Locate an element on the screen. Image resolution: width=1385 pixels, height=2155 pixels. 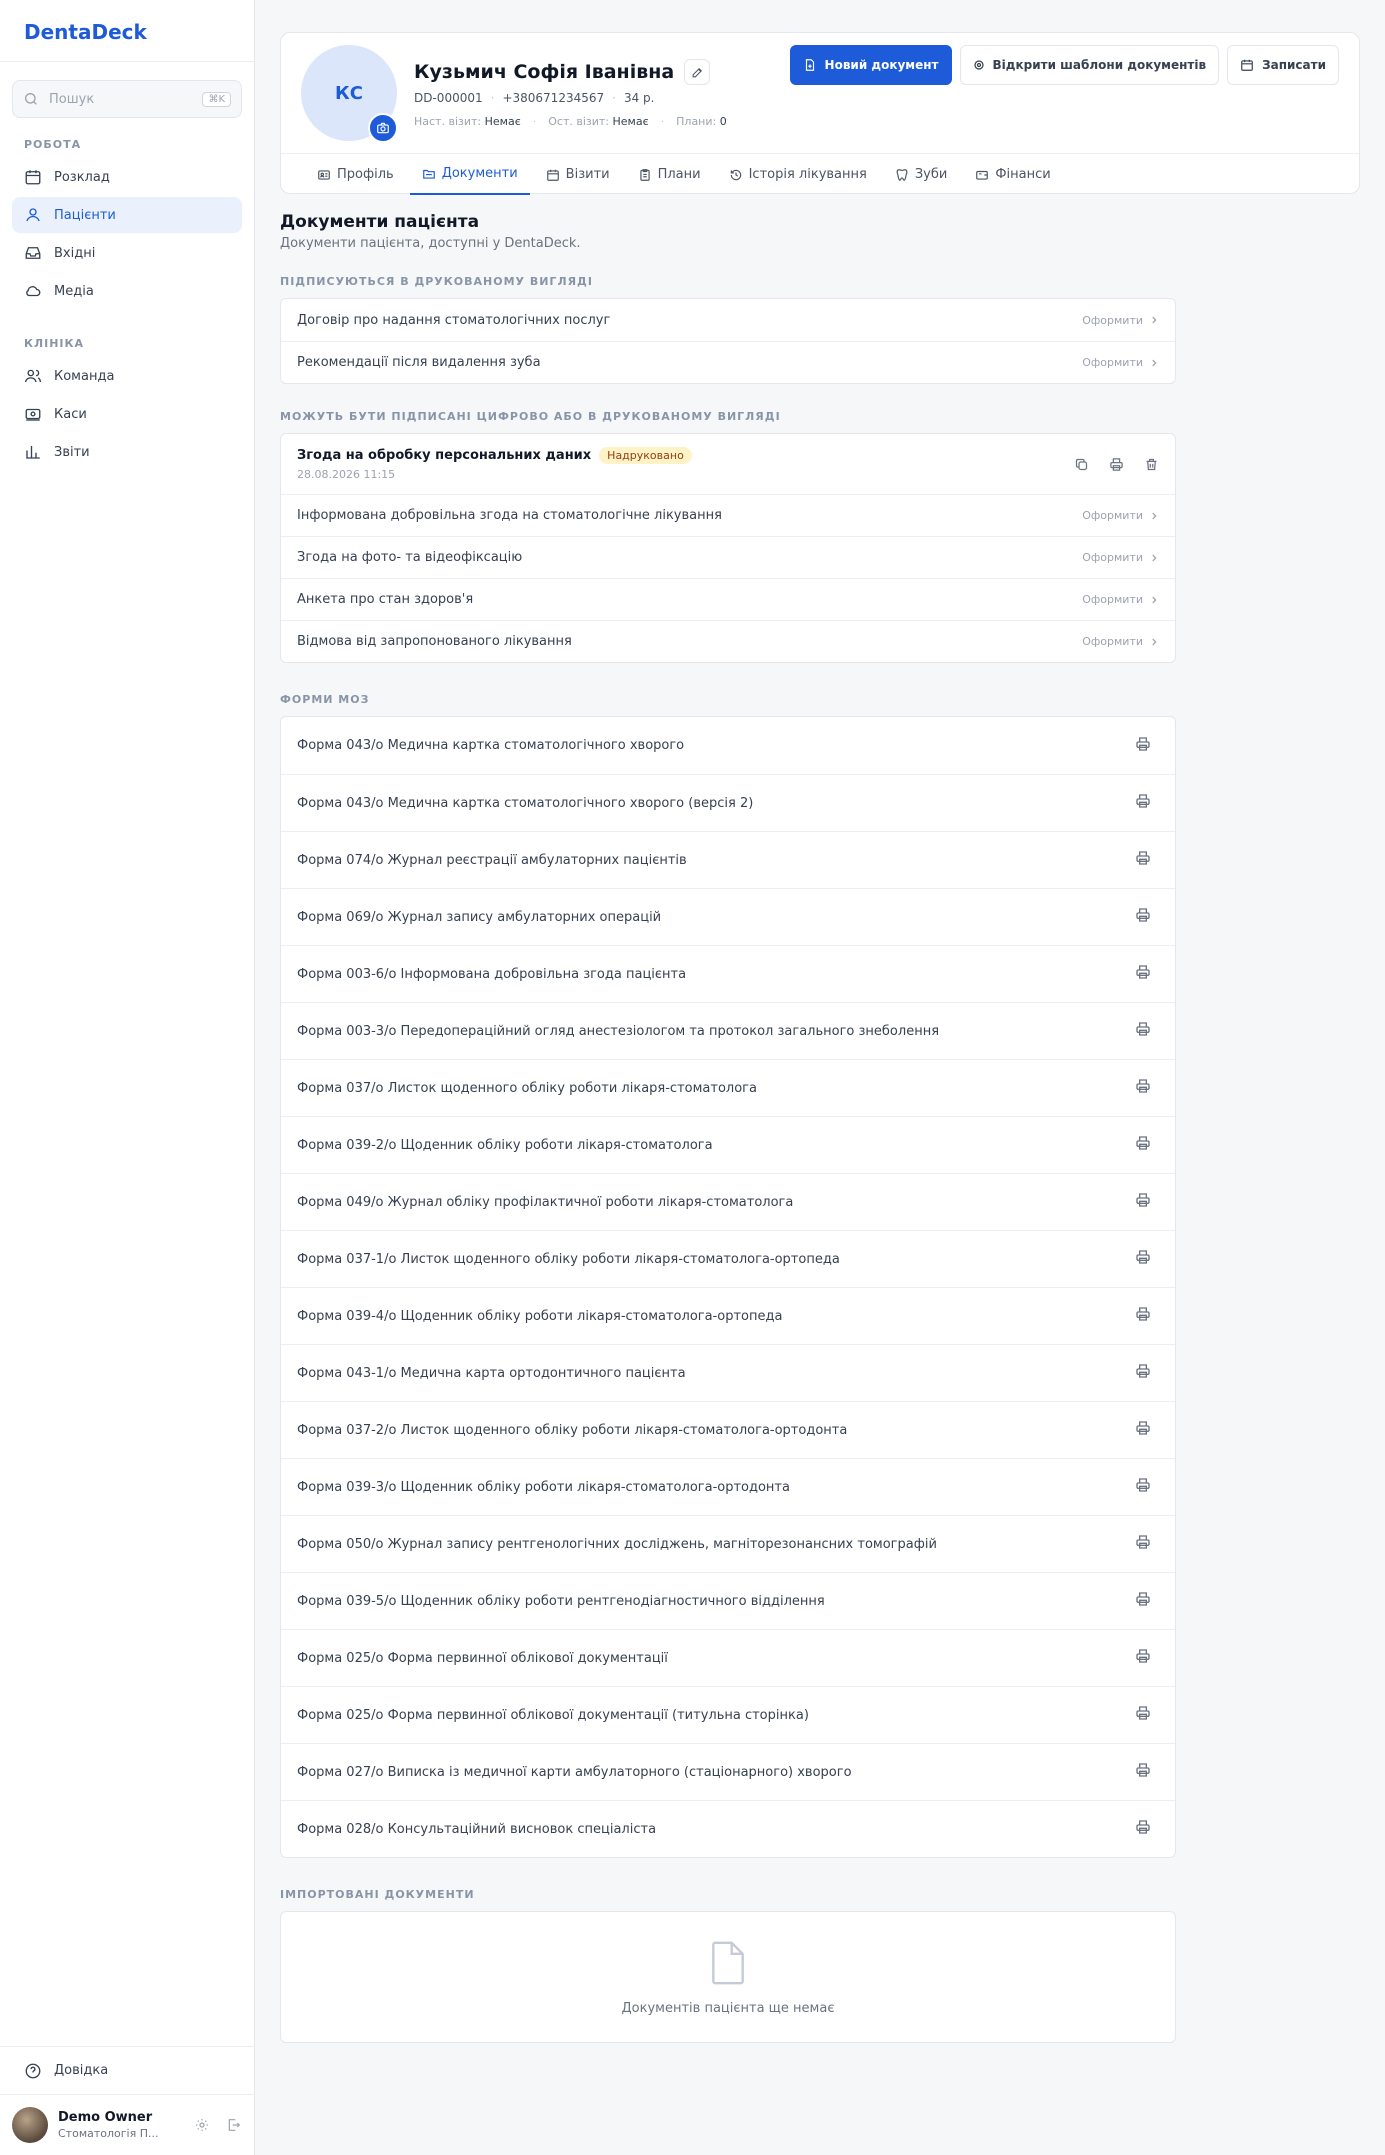
section-label-work: РОБОТА is located at coordinates (53, 144).